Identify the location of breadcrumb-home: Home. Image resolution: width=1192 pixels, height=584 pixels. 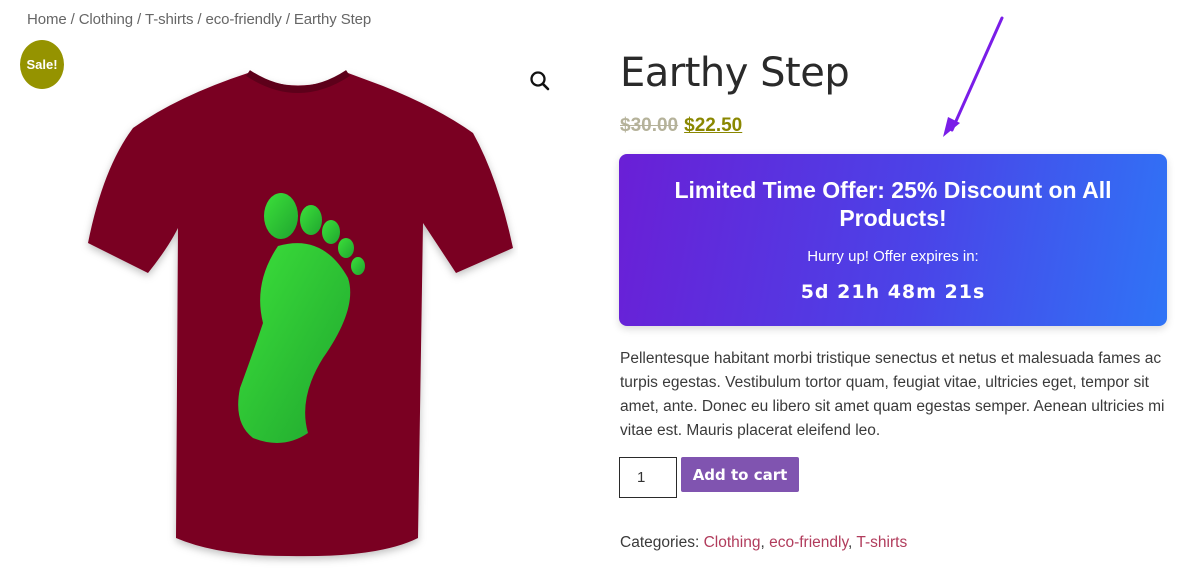
(47, 19).